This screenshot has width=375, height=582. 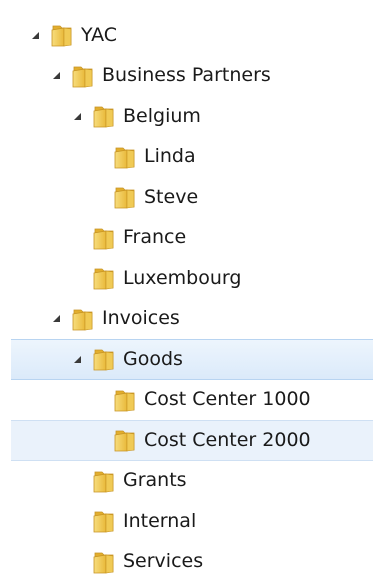 I want to click on tree-item-luxembourg: Luxembourg, so click(x=187, y=278).